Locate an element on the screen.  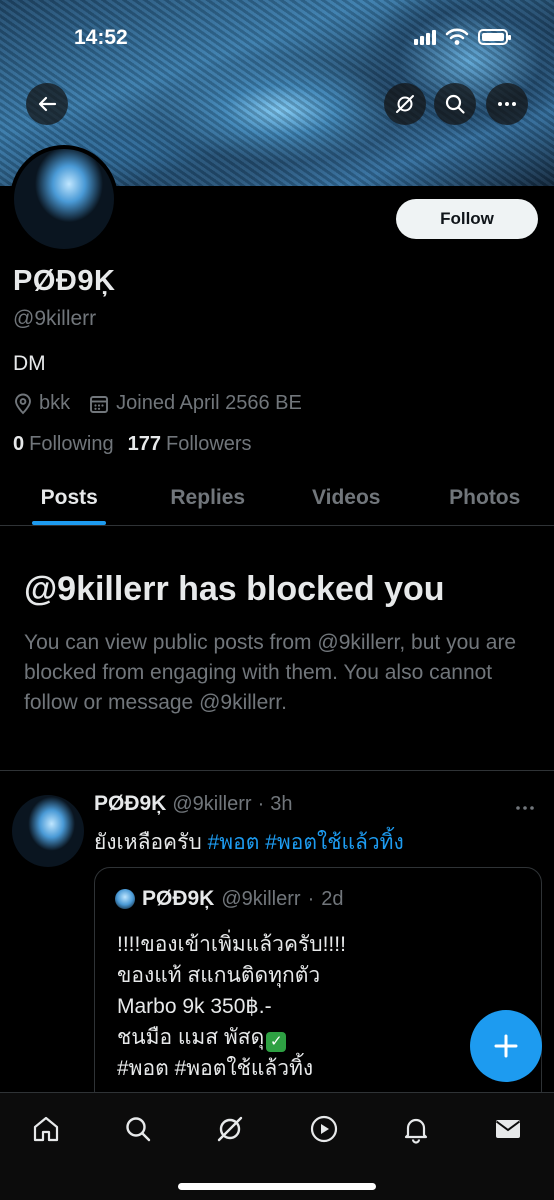
check-mark-icon: ✓ is located at coordinates (276, 1042).